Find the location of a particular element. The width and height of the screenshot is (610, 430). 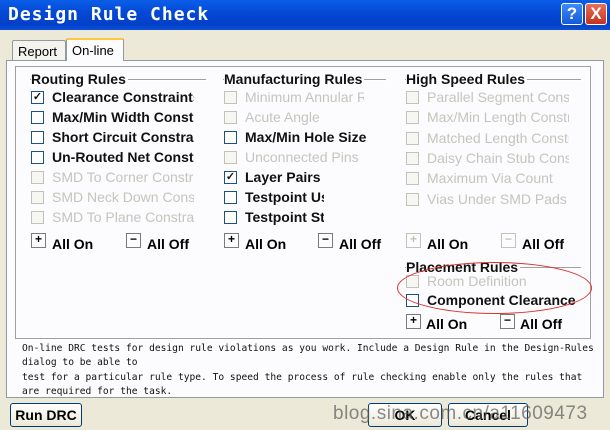

rule-label: SMD Neck Down Constraint is located at coordinates (123, 197).